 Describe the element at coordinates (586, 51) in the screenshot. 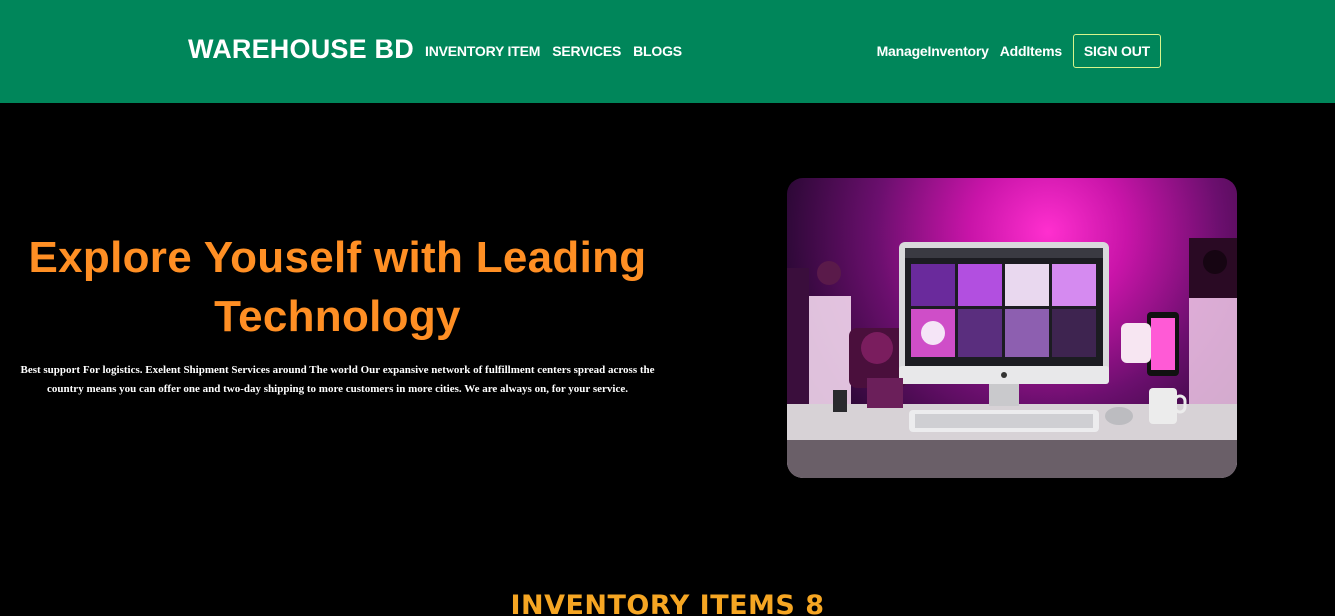

I see `nav-services-link: SERVICES` at that location.